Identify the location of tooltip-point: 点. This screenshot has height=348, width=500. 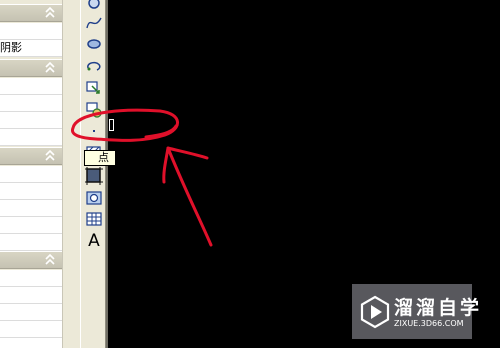
(100, 158).